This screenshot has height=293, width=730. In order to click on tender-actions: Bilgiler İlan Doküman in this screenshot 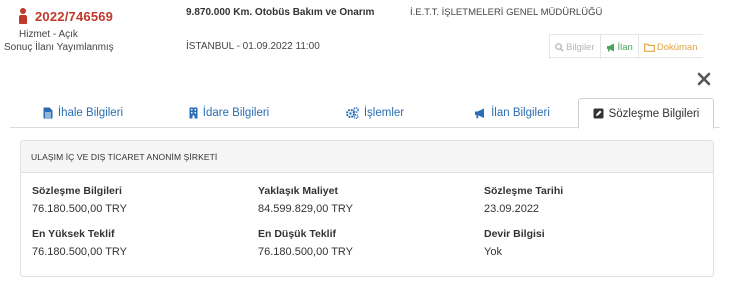, I will do `click(626, 46)`.